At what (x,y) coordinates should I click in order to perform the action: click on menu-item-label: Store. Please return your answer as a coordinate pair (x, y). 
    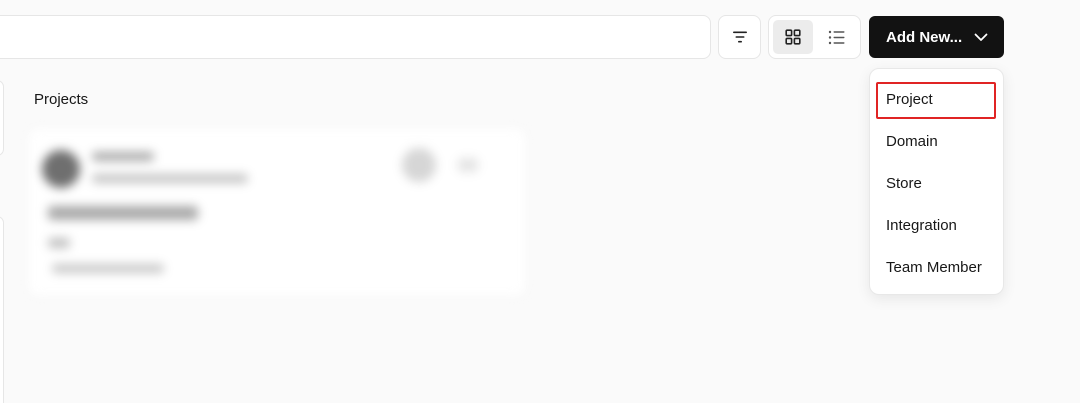
    Looking at the image, I should click on (904, 183).